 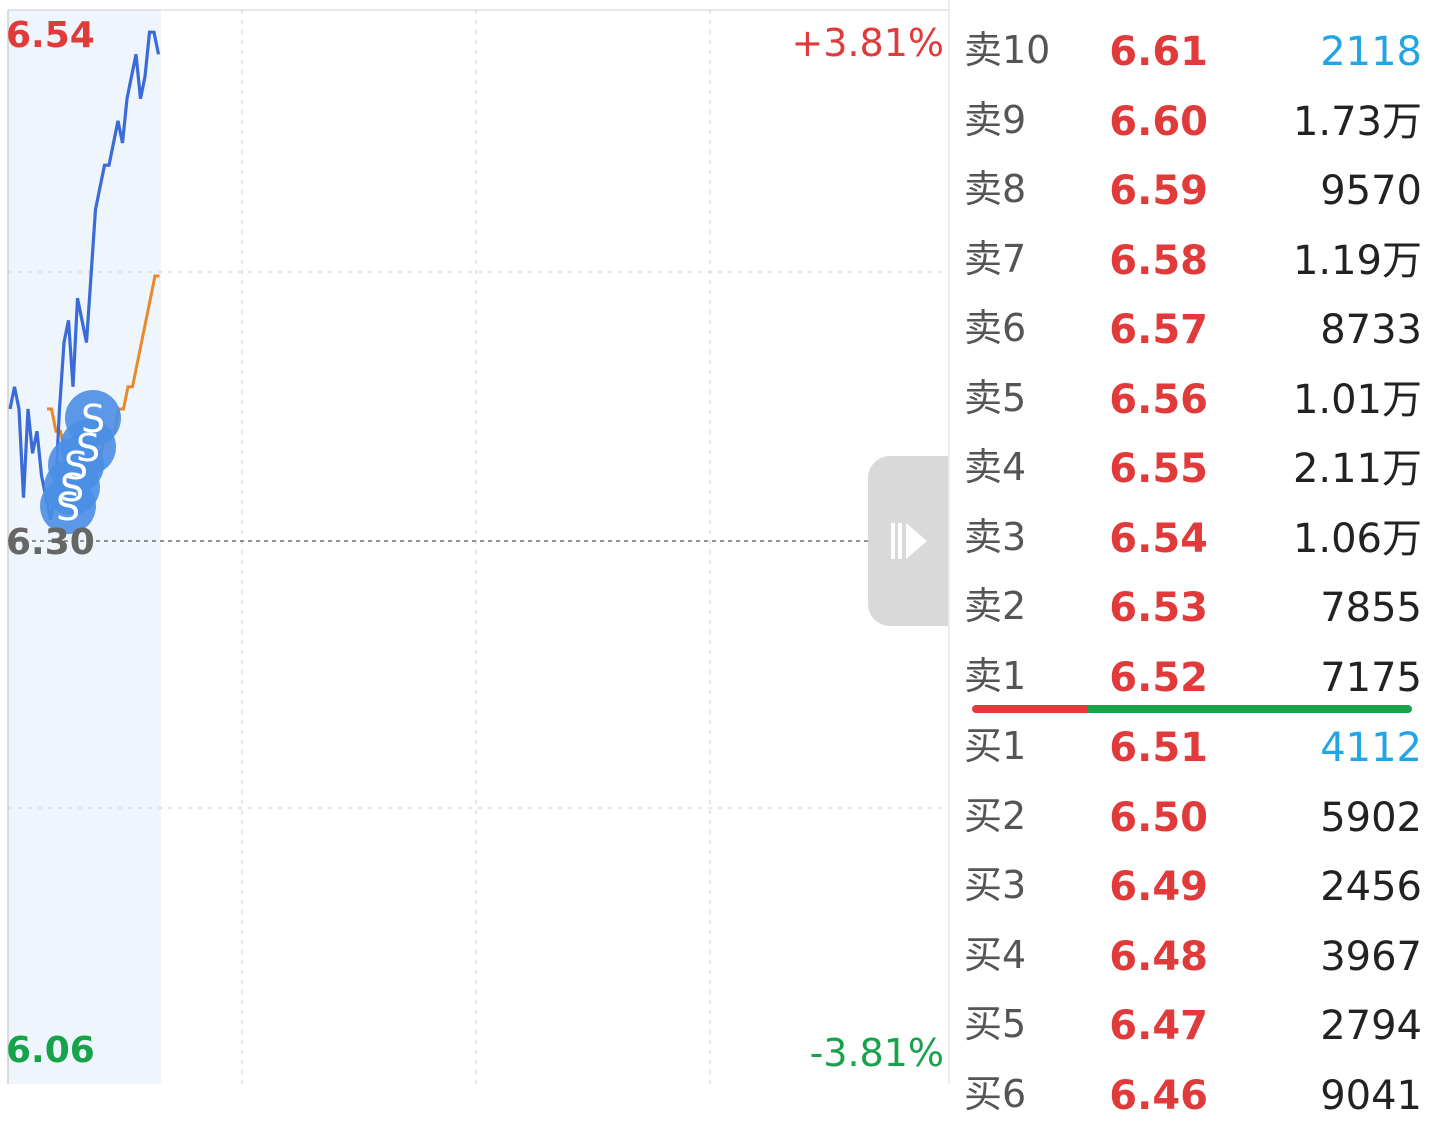 What do you see at coordinates (995, 815) in the screenshot?
I see `level-label: 买2` at bounding box center [995, 815].